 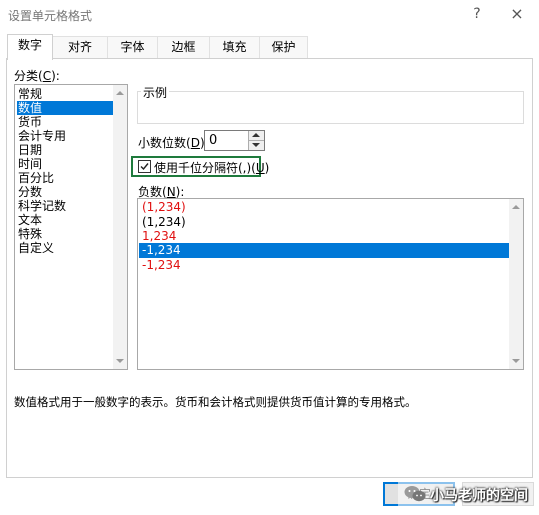 What do you see at coordinates (29, 150) in the screenshot?
I see `category-item-date: 日期` at bounding box center [29, 150].